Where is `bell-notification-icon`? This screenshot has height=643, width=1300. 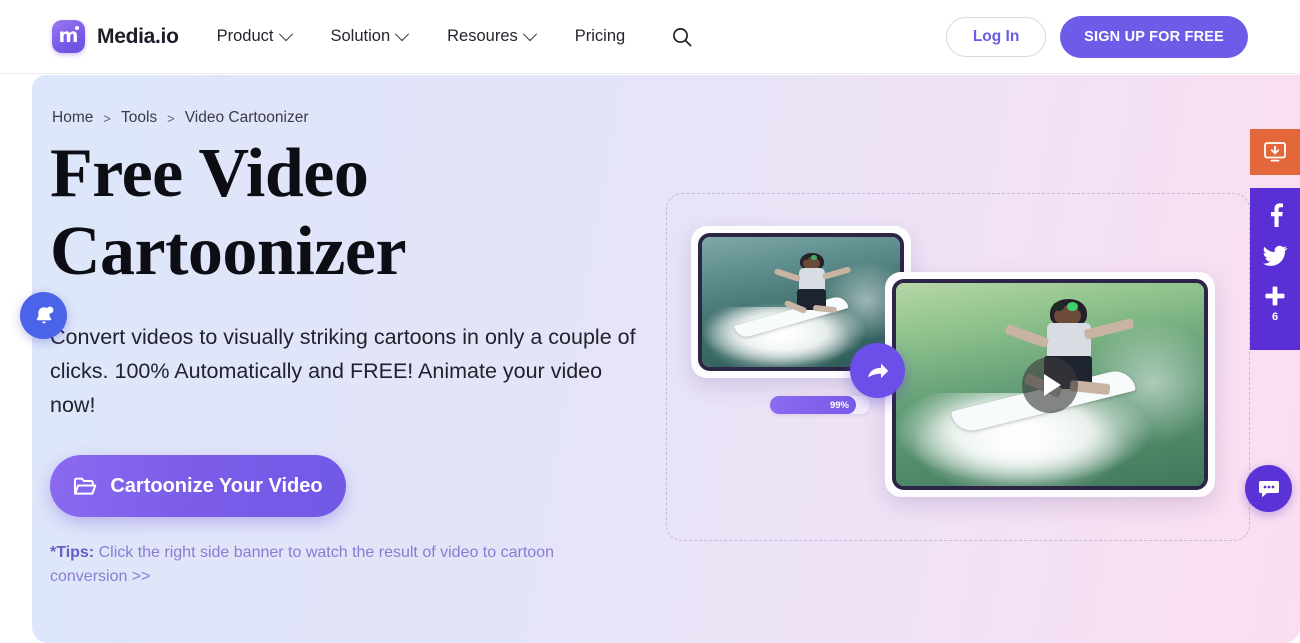
bell-notification-icon is located at coordinates (44, 314).